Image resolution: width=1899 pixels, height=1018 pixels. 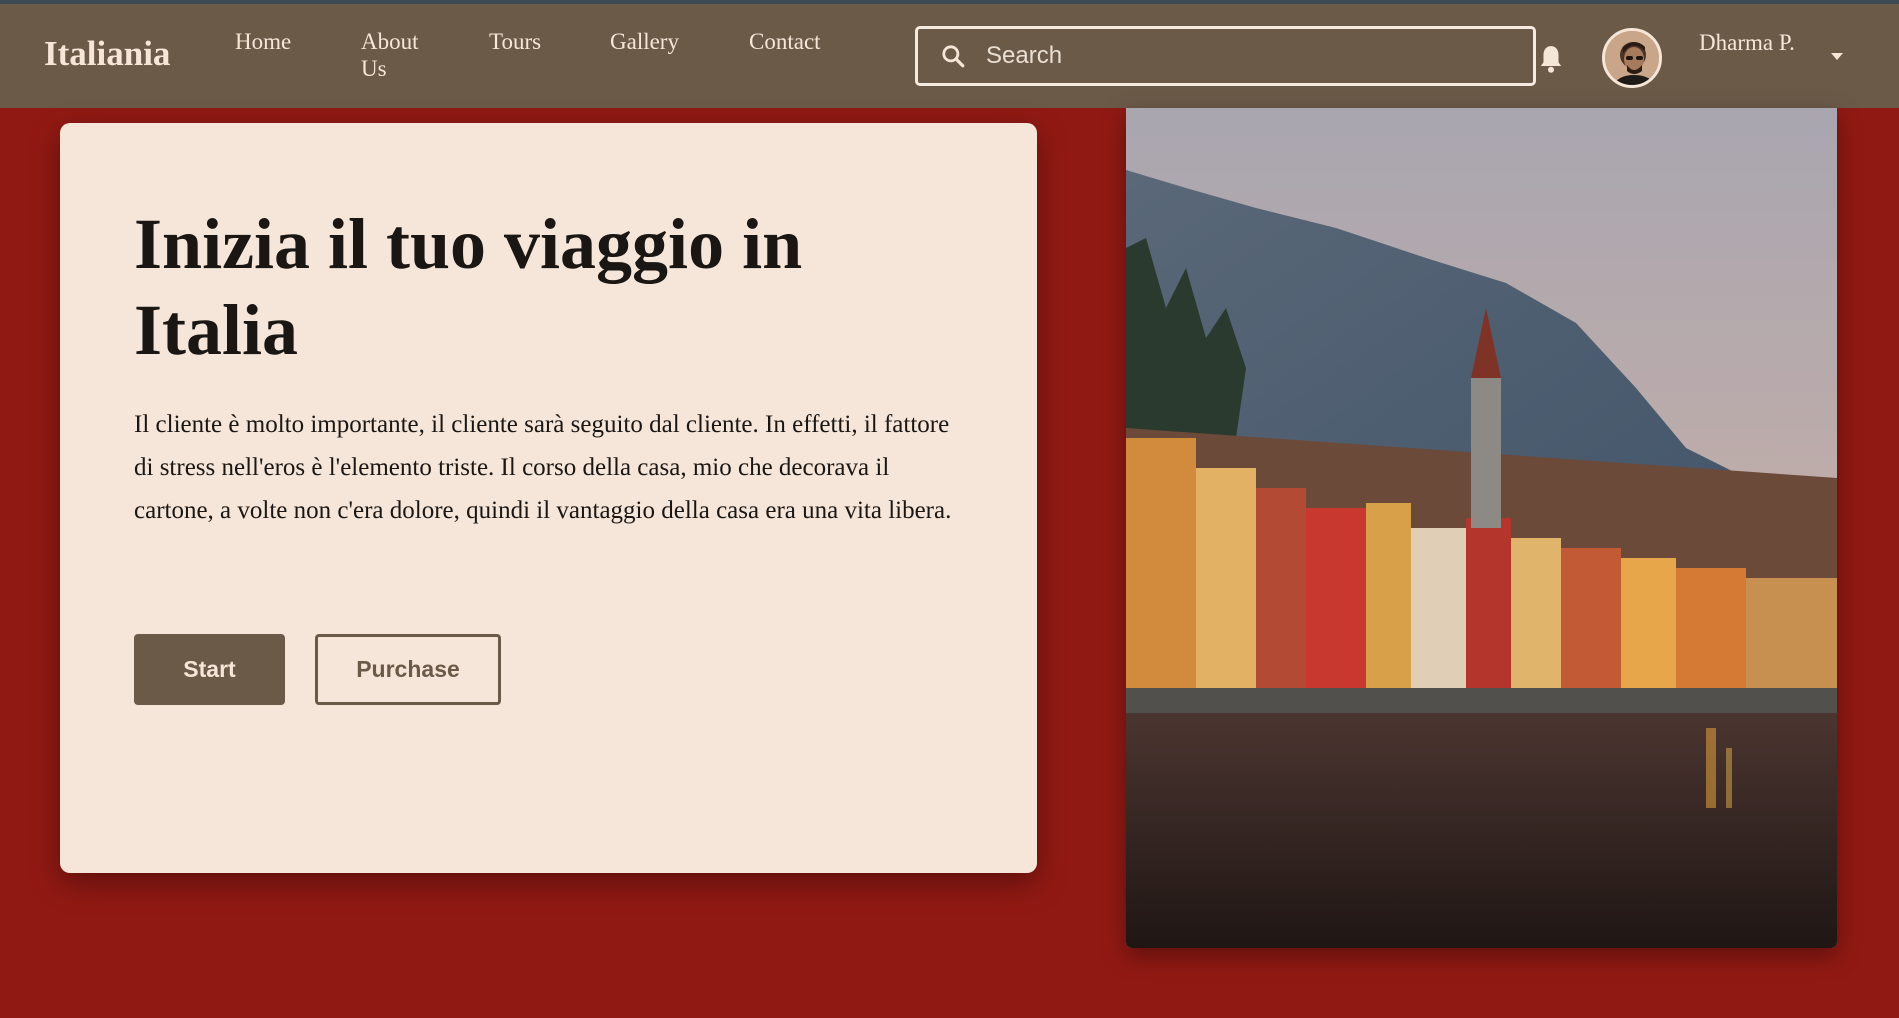 I want to click on bell-icon, so click(x=1551, y=59).